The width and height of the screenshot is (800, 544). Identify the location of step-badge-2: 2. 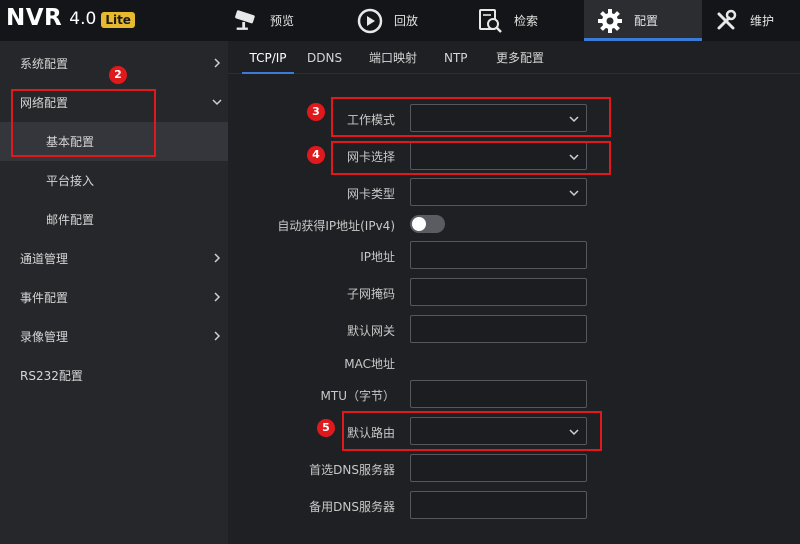
(118, 75).